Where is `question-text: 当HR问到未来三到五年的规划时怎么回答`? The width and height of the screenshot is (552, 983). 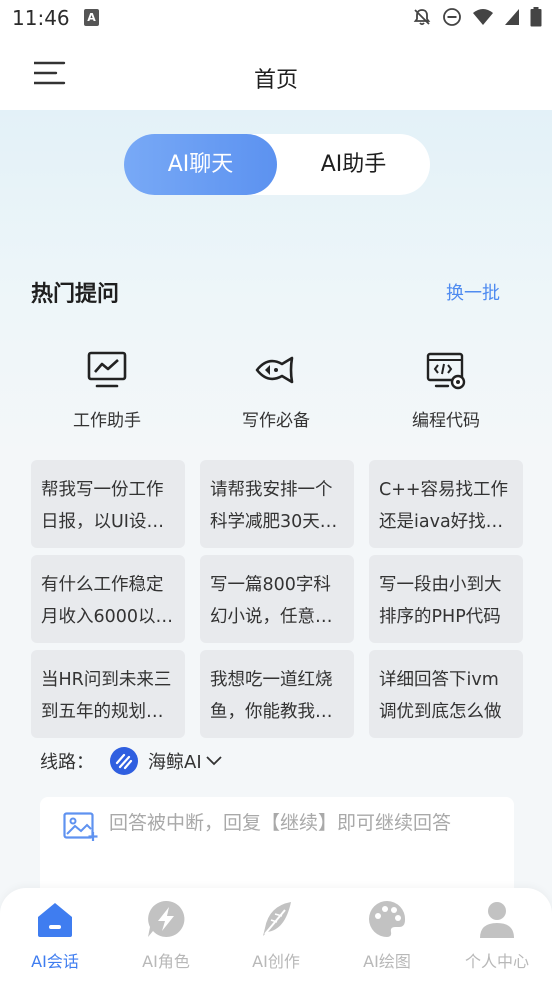
question-text: 当HR问到未来三到五年的规划时怎么回答 is located at coordinates (106, 696).